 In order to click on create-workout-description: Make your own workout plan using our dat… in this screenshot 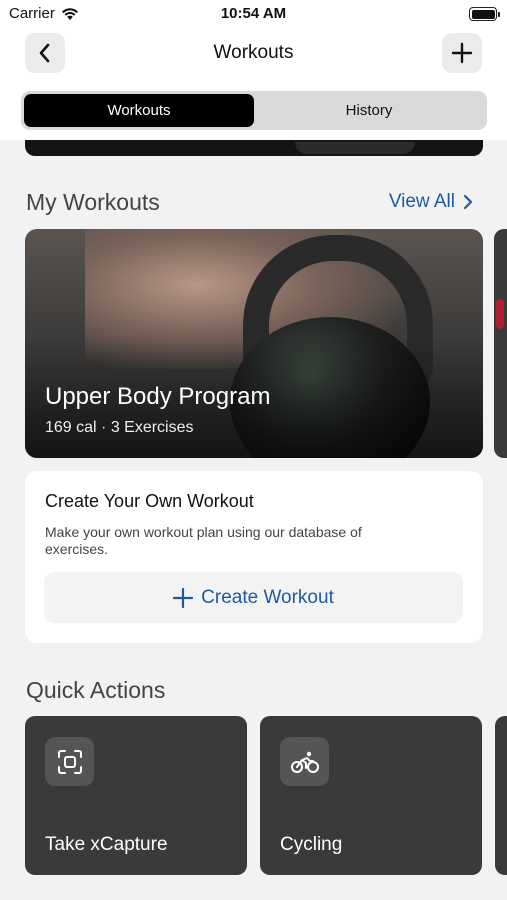, I will do `click(203, 540)`.